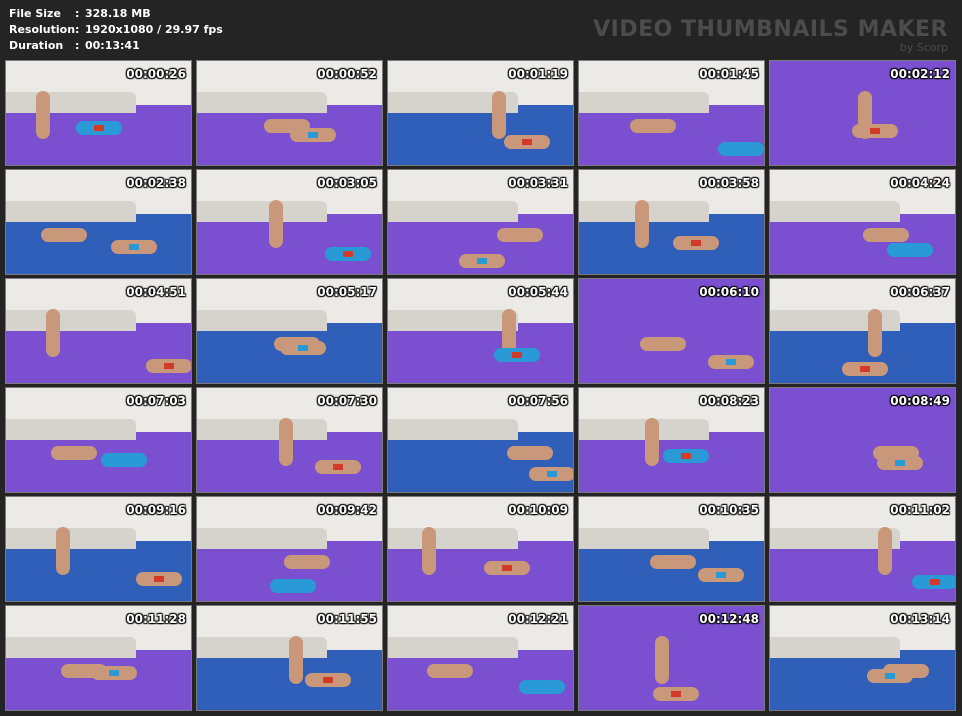 The height and width of the screenshot is (716, 962). Describe the element at coordinates (112, 45) in the screenshot. I see `duration-value: 00:13:41` at that location.